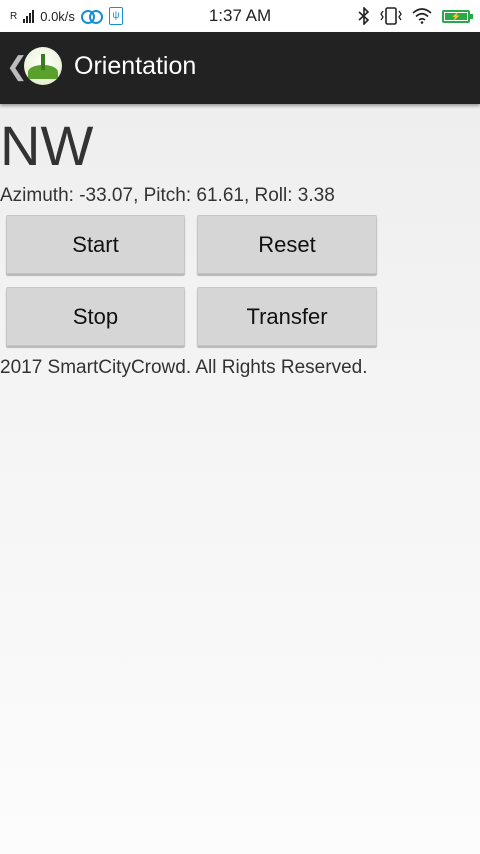 The width and height of the screenshot is (480, 854). What do you see at coordinates (95, 316) in the screenshot?
I see `stop-button: Stop` at bounding box center [95, 316].